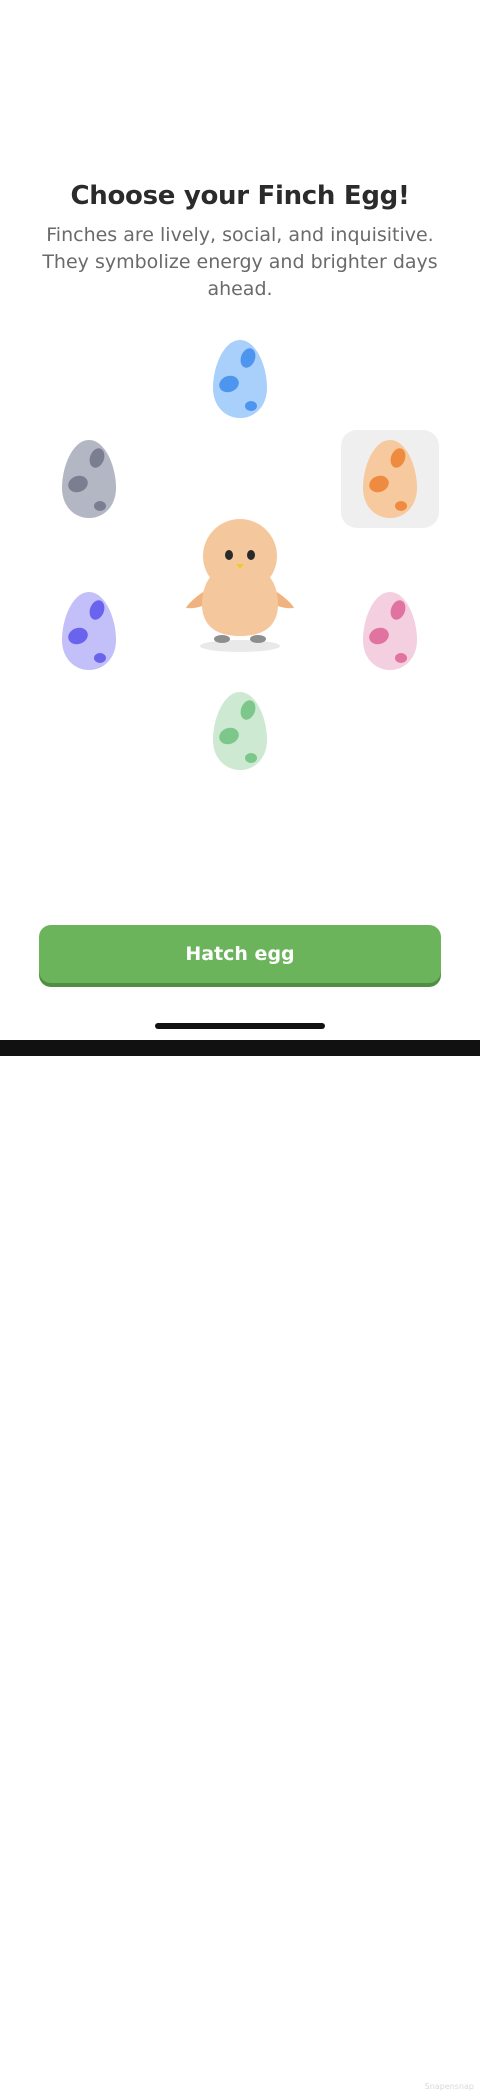 The image size is (480, 2091). What do you see at coordinates (240, 585) in the screenshot?
I see `finch-mascot-icon` at bounding box center [240, 585].